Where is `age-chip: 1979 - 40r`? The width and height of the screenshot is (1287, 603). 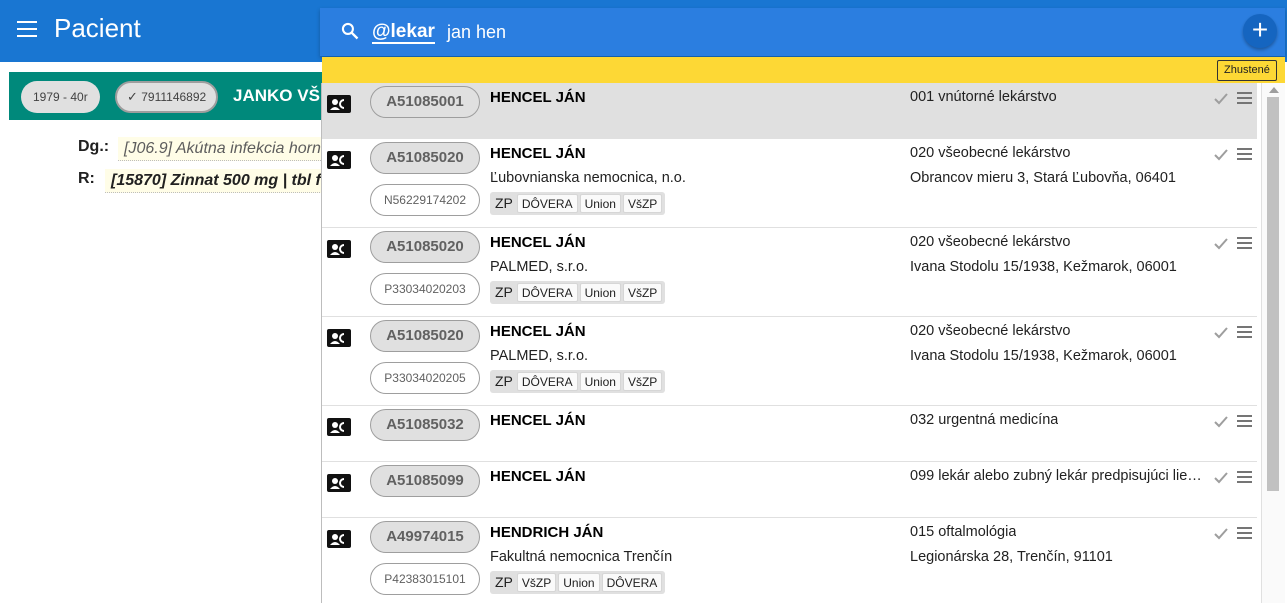
age-chip: 1979 - 40r is located at coordinates (60, 97).